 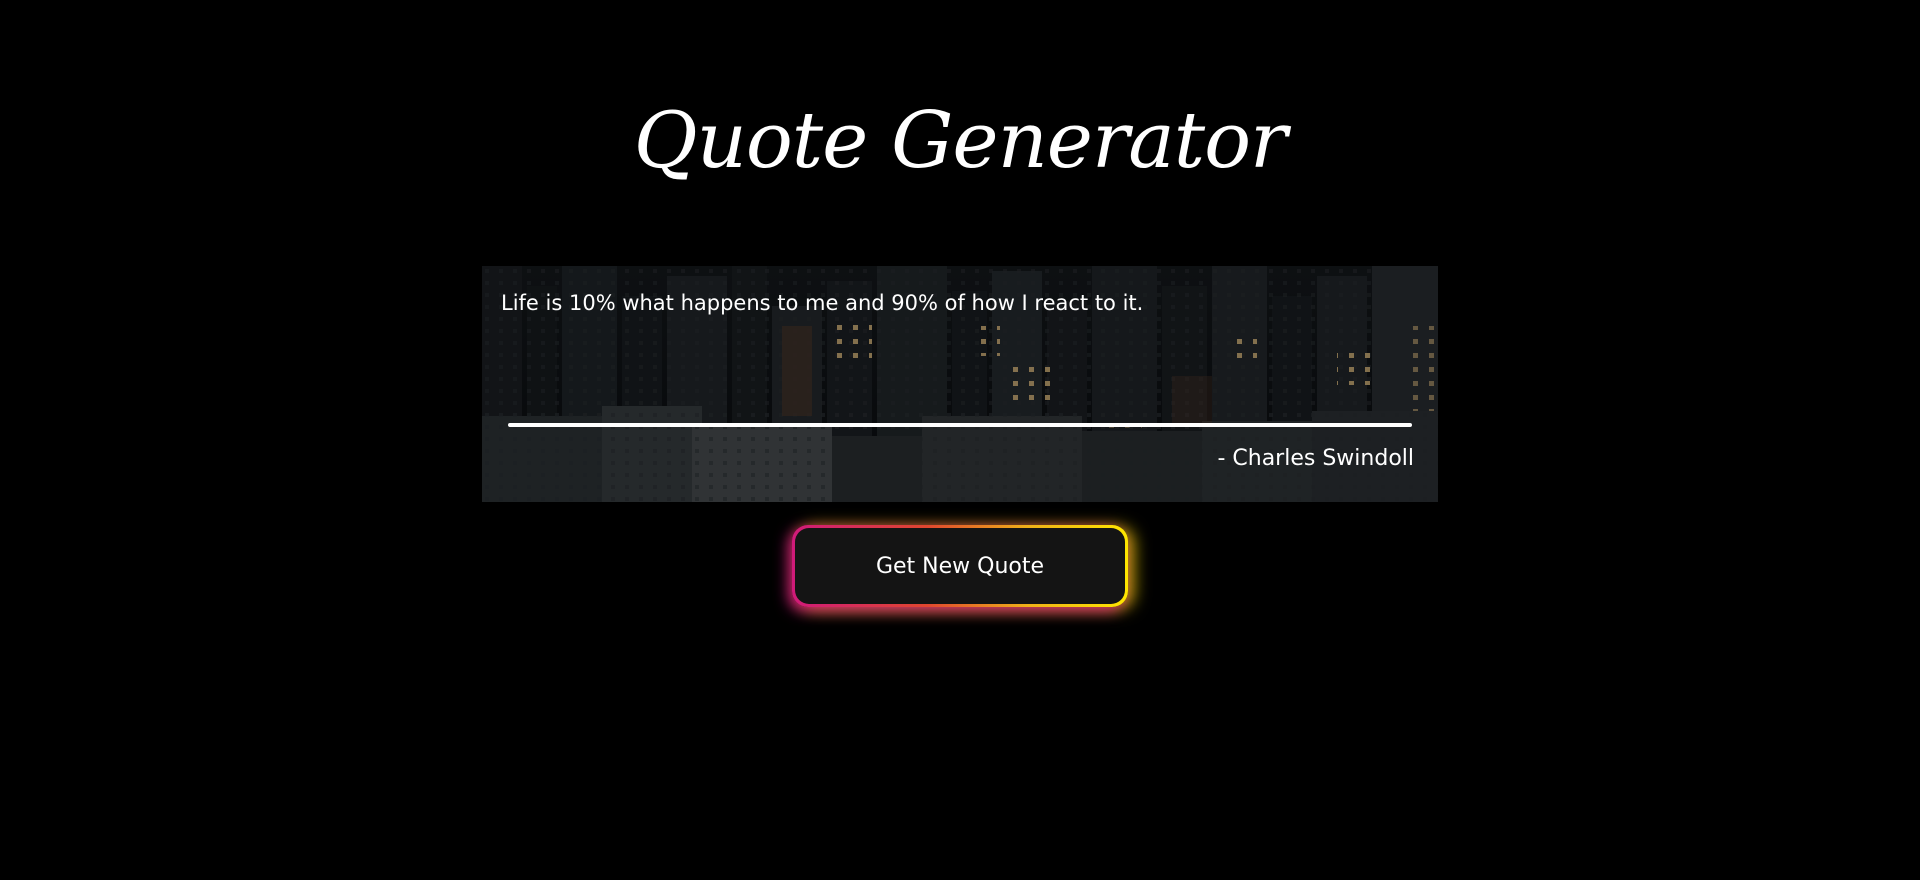 I want to click on quote-divider, so click(x=960, y=425).